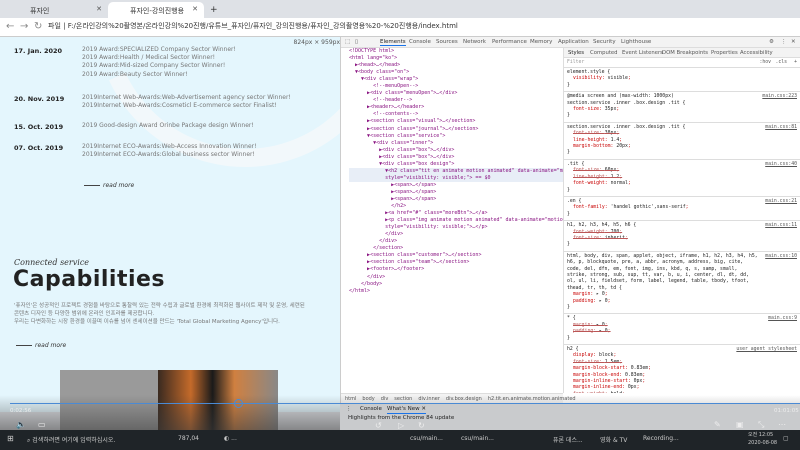 The image size is (800, 450). What do you see at coordinates (349, 409) in the screenshot?
I see `drawer-menu-icon: ⋮` at bounding box center [349, 409].